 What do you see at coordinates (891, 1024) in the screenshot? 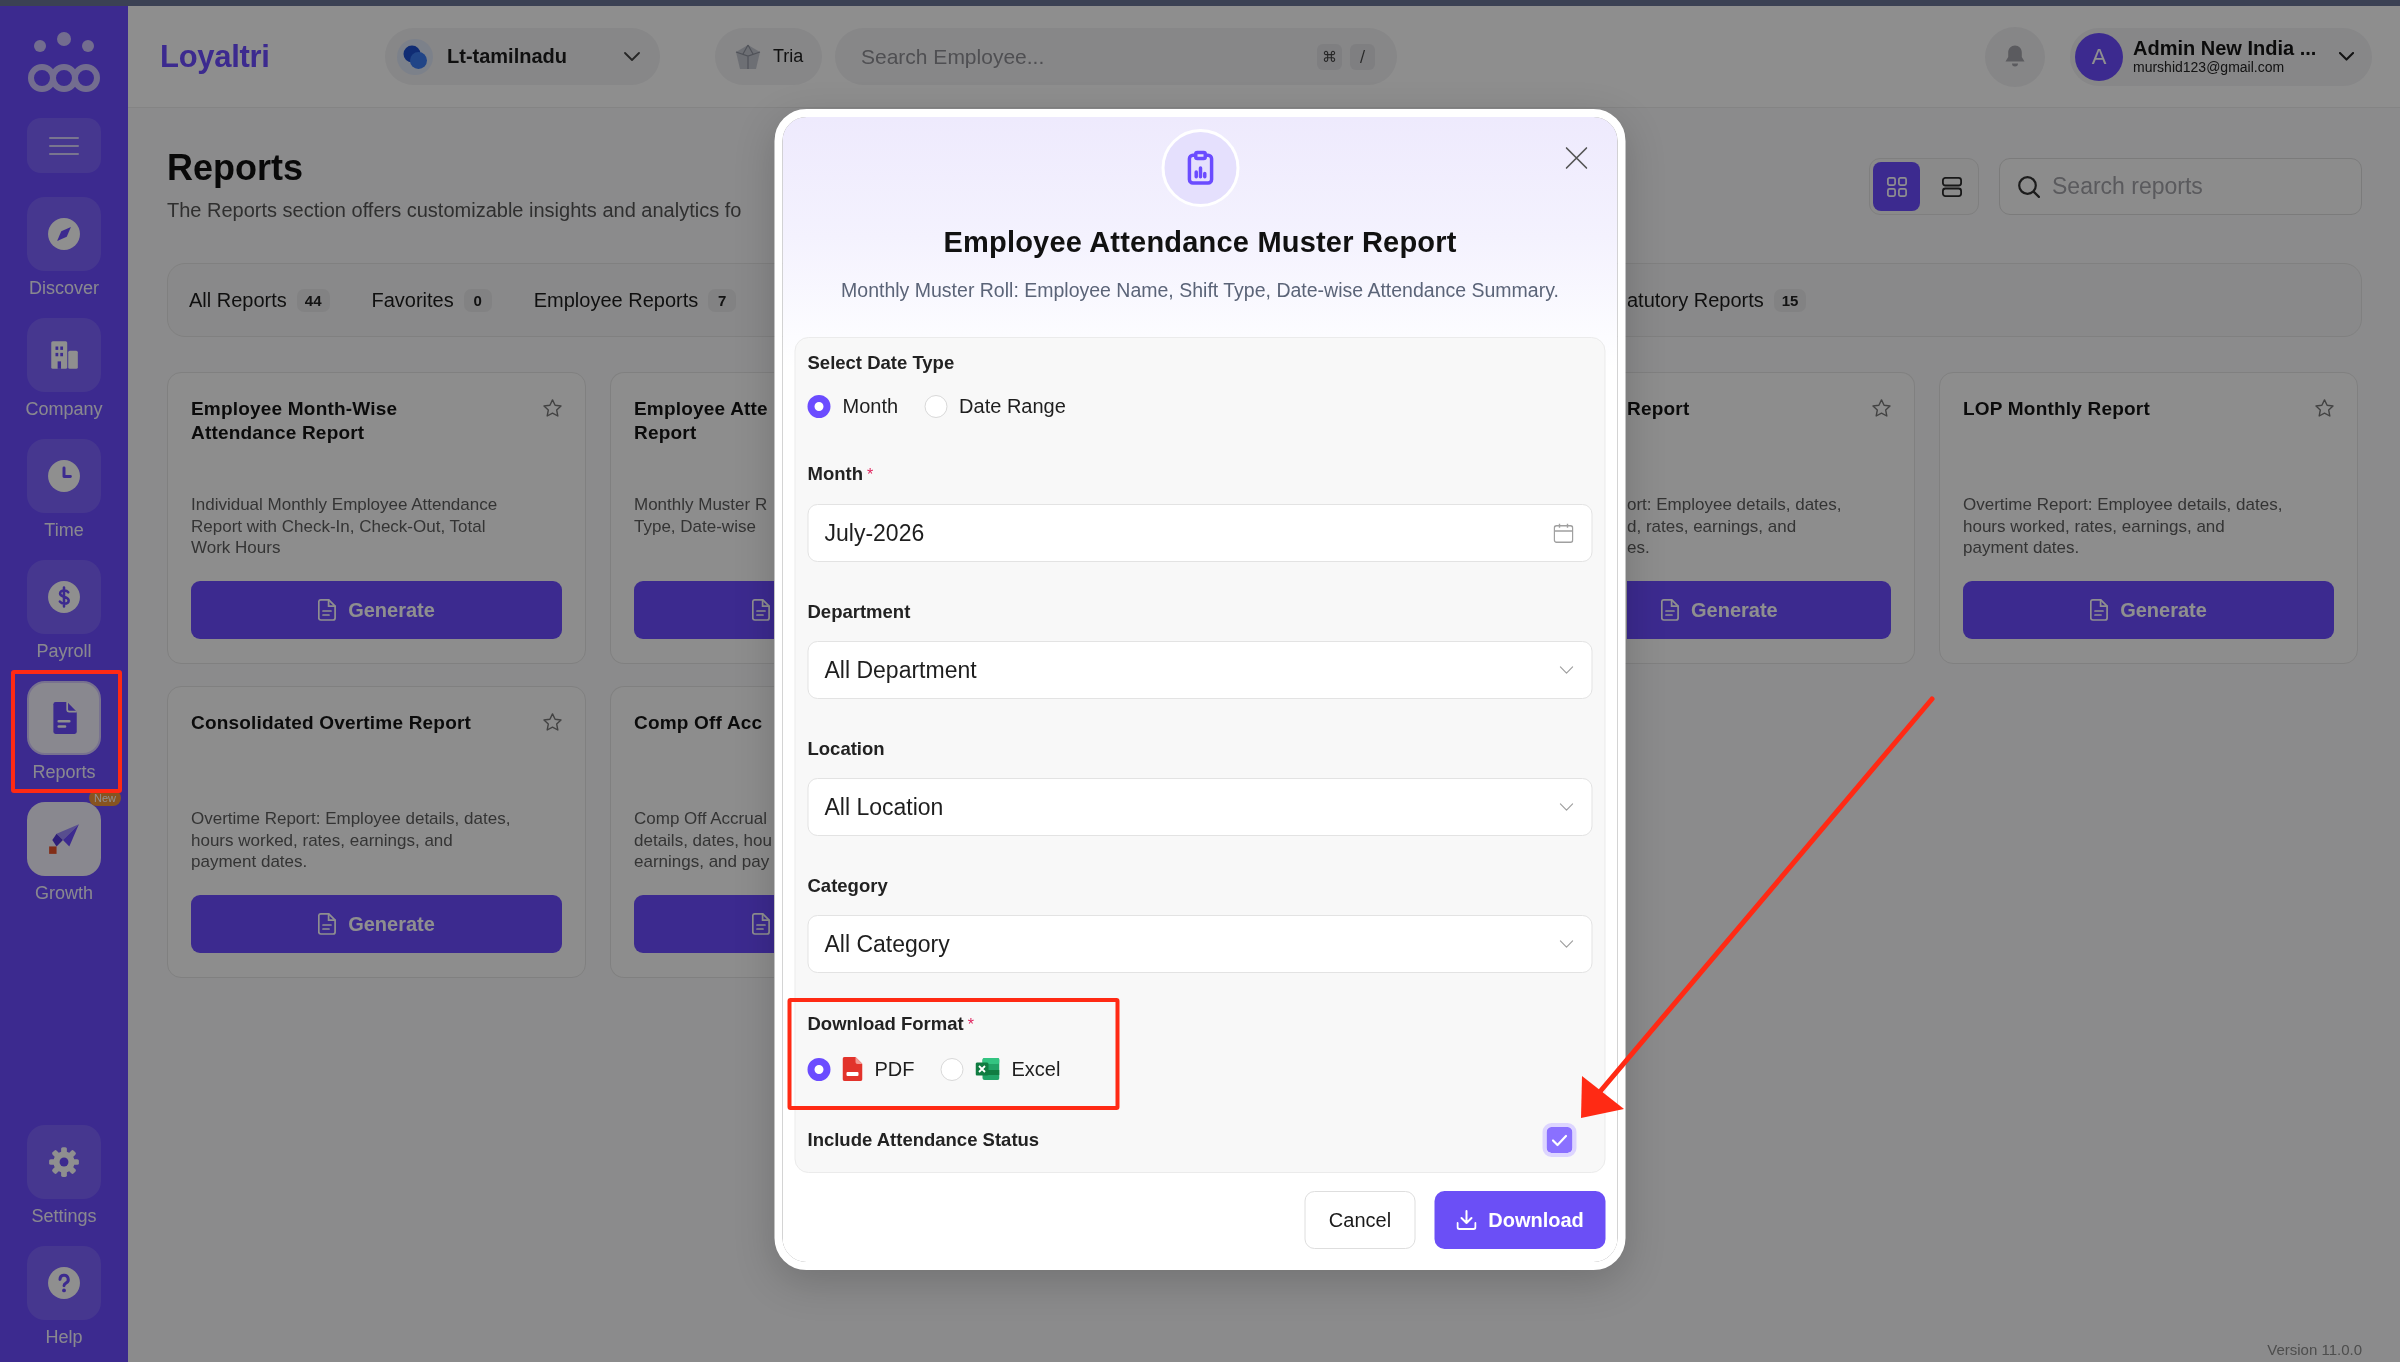
I see `field-label: Download Format *` at bounding box center [891, 1024].